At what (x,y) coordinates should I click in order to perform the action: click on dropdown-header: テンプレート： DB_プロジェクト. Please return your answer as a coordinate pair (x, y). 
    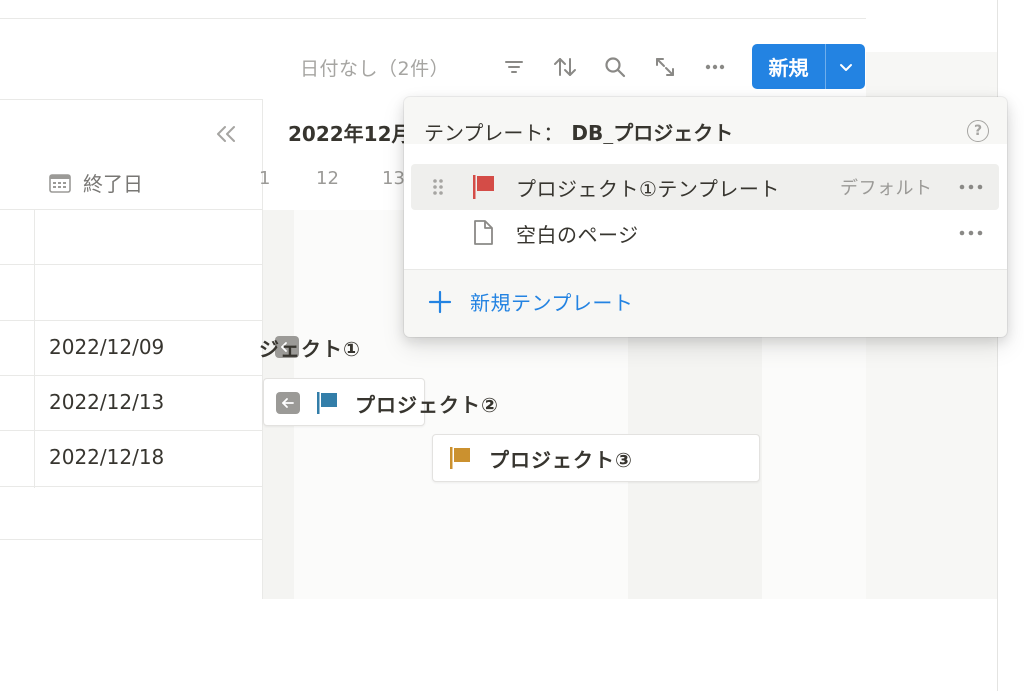
    Looking at the image, I should click on (578, 131).